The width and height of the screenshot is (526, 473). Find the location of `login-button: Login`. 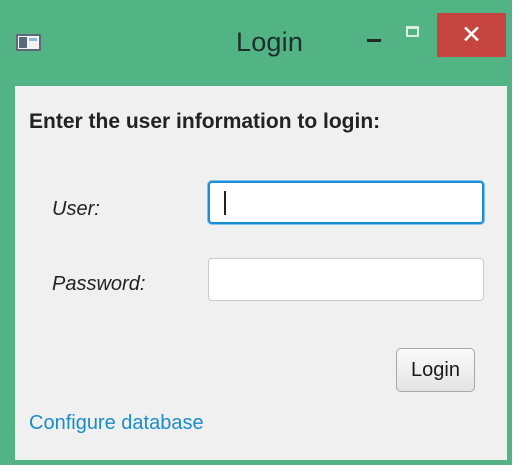

login-button: Login is located at coordinates (435, 370).